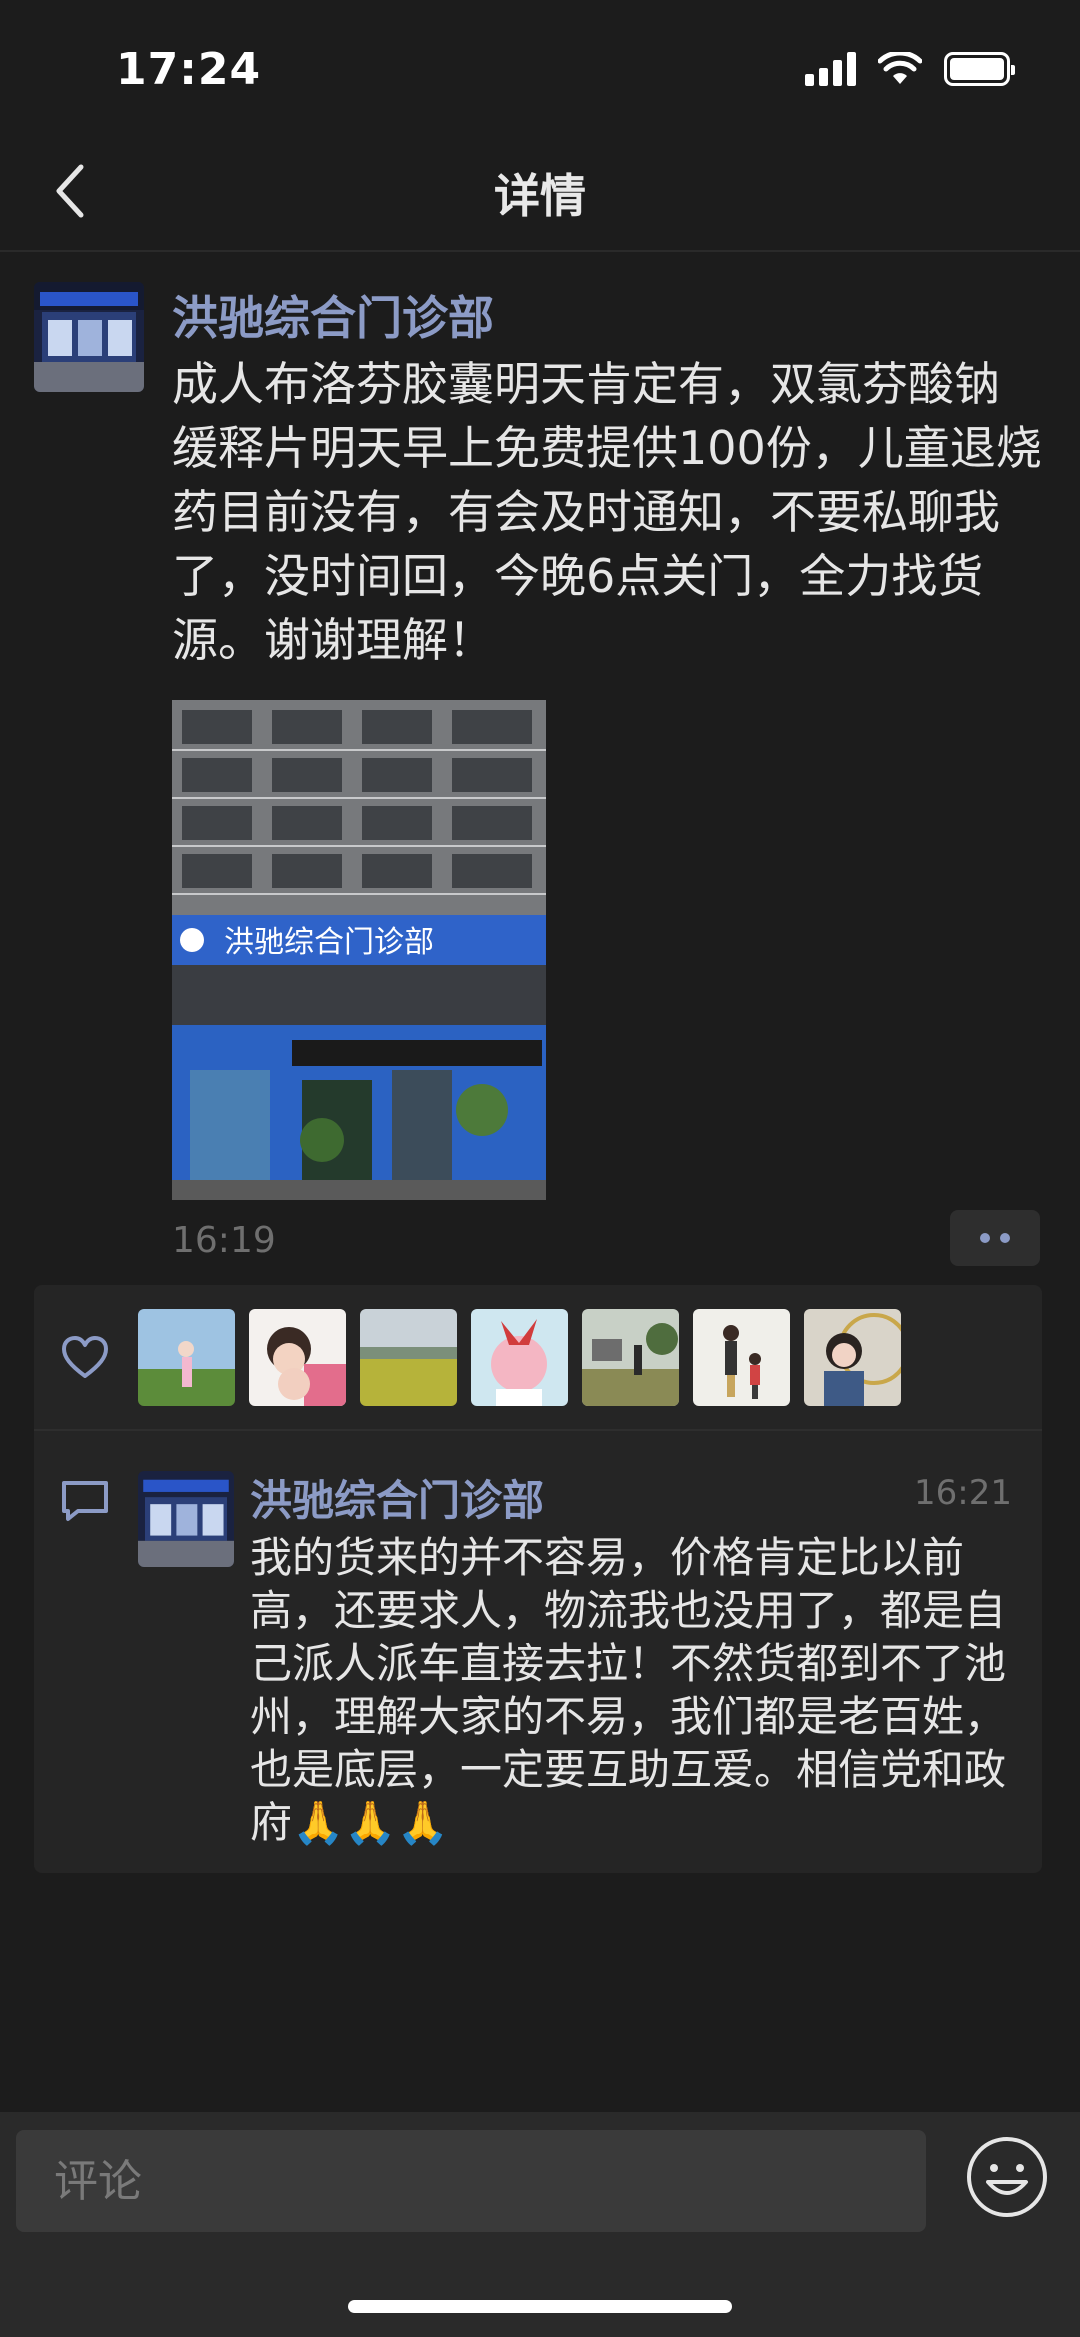 The height and width of the screenshot is (2337, 1080). I want to click on author-avatar, so click(89, 337).